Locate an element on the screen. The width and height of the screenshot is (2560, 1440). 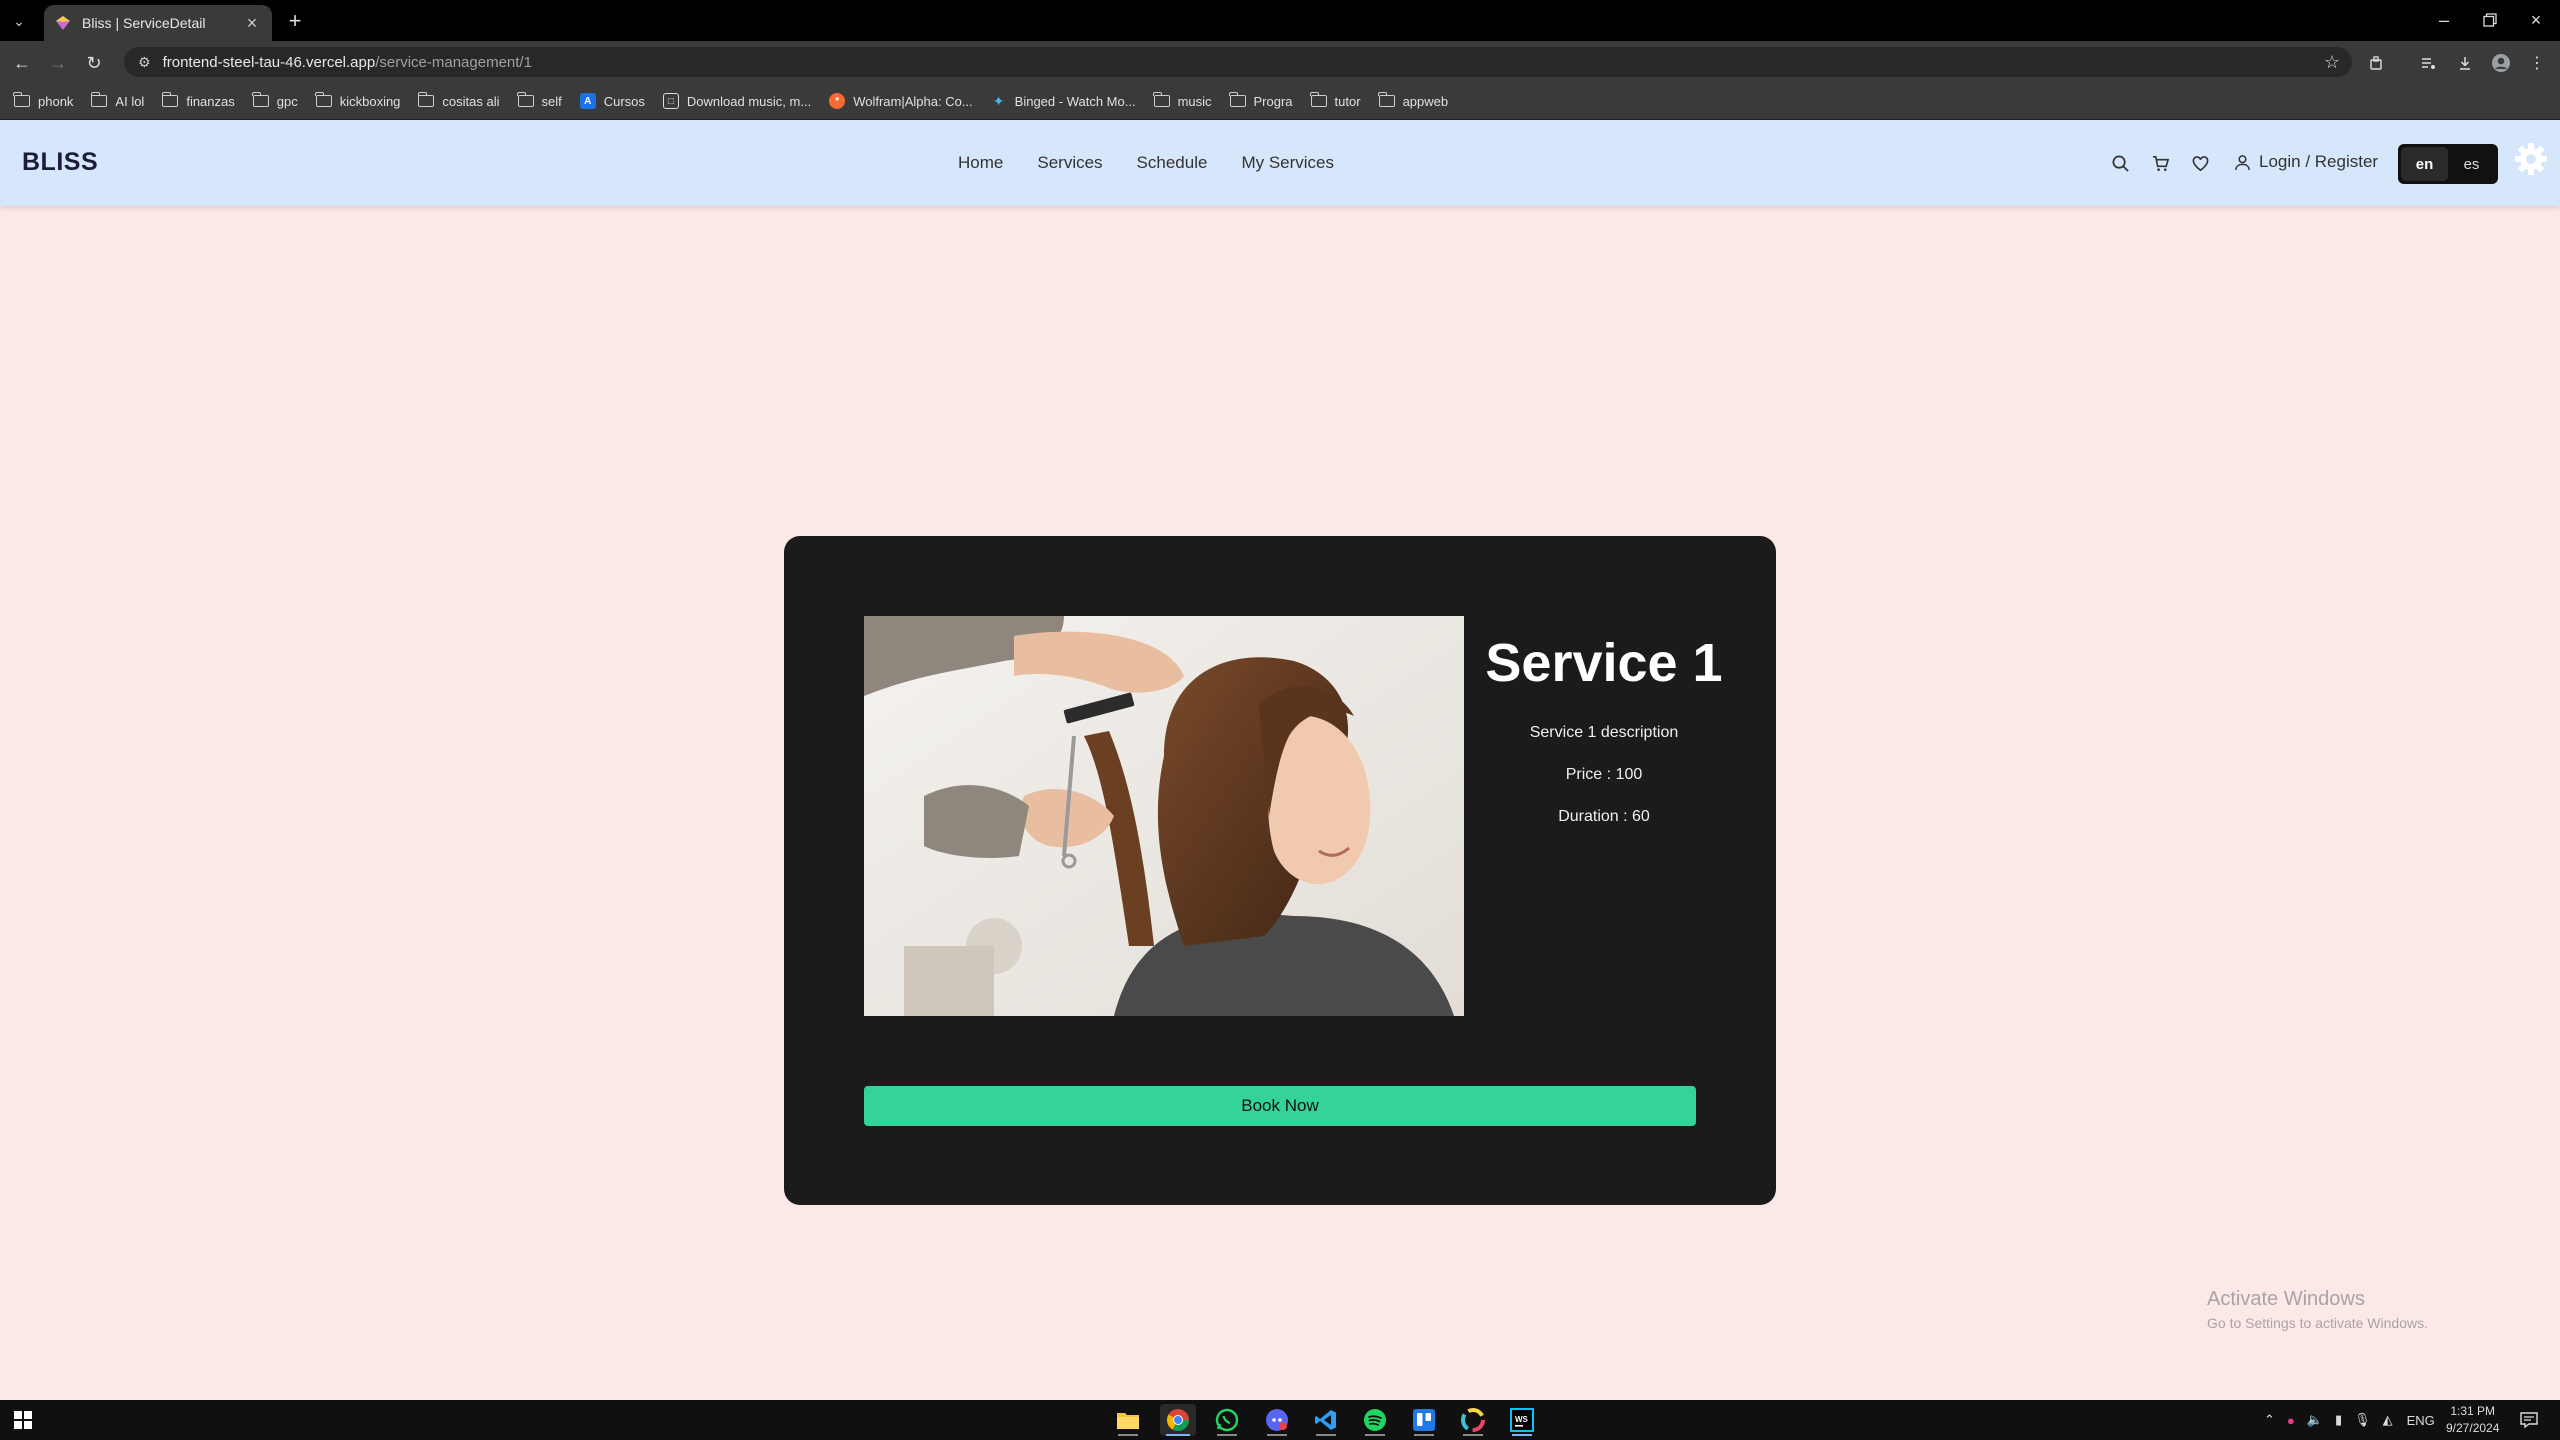
bliss-favicon-icon is located at coordinates (63, 23).